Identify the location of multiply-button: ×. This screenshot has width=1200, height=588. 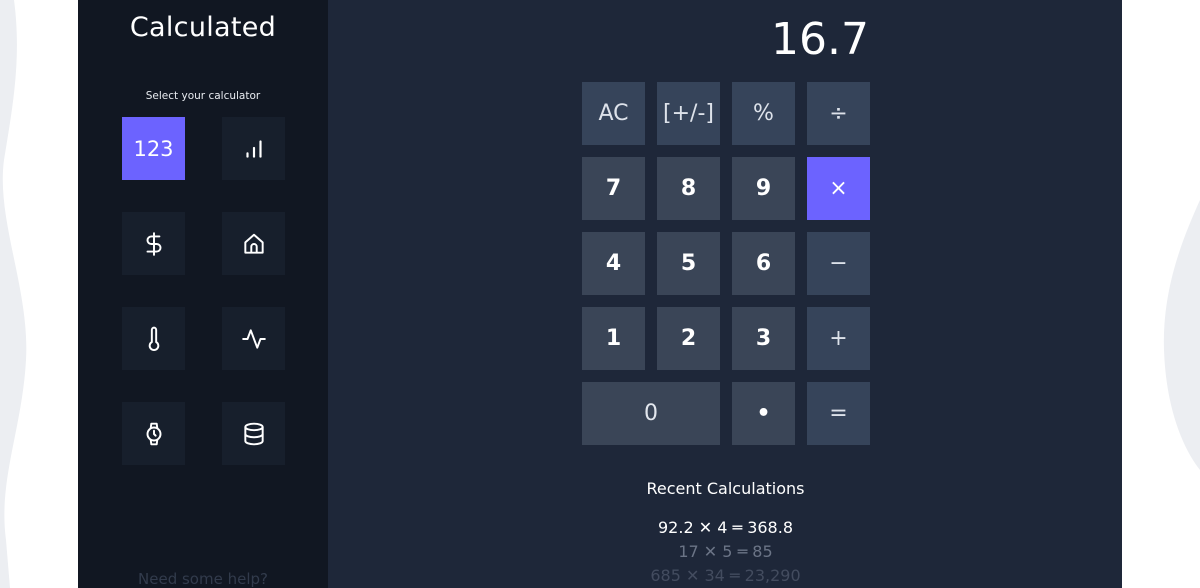
(838, 188).